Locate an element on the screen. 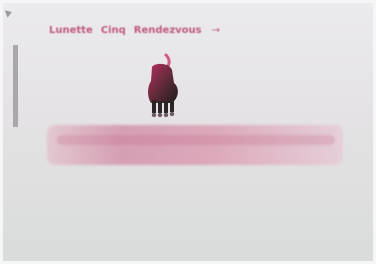 This screenshot has height=264, width=376. scrollbar-thumb is located at coordinates (15, 86).